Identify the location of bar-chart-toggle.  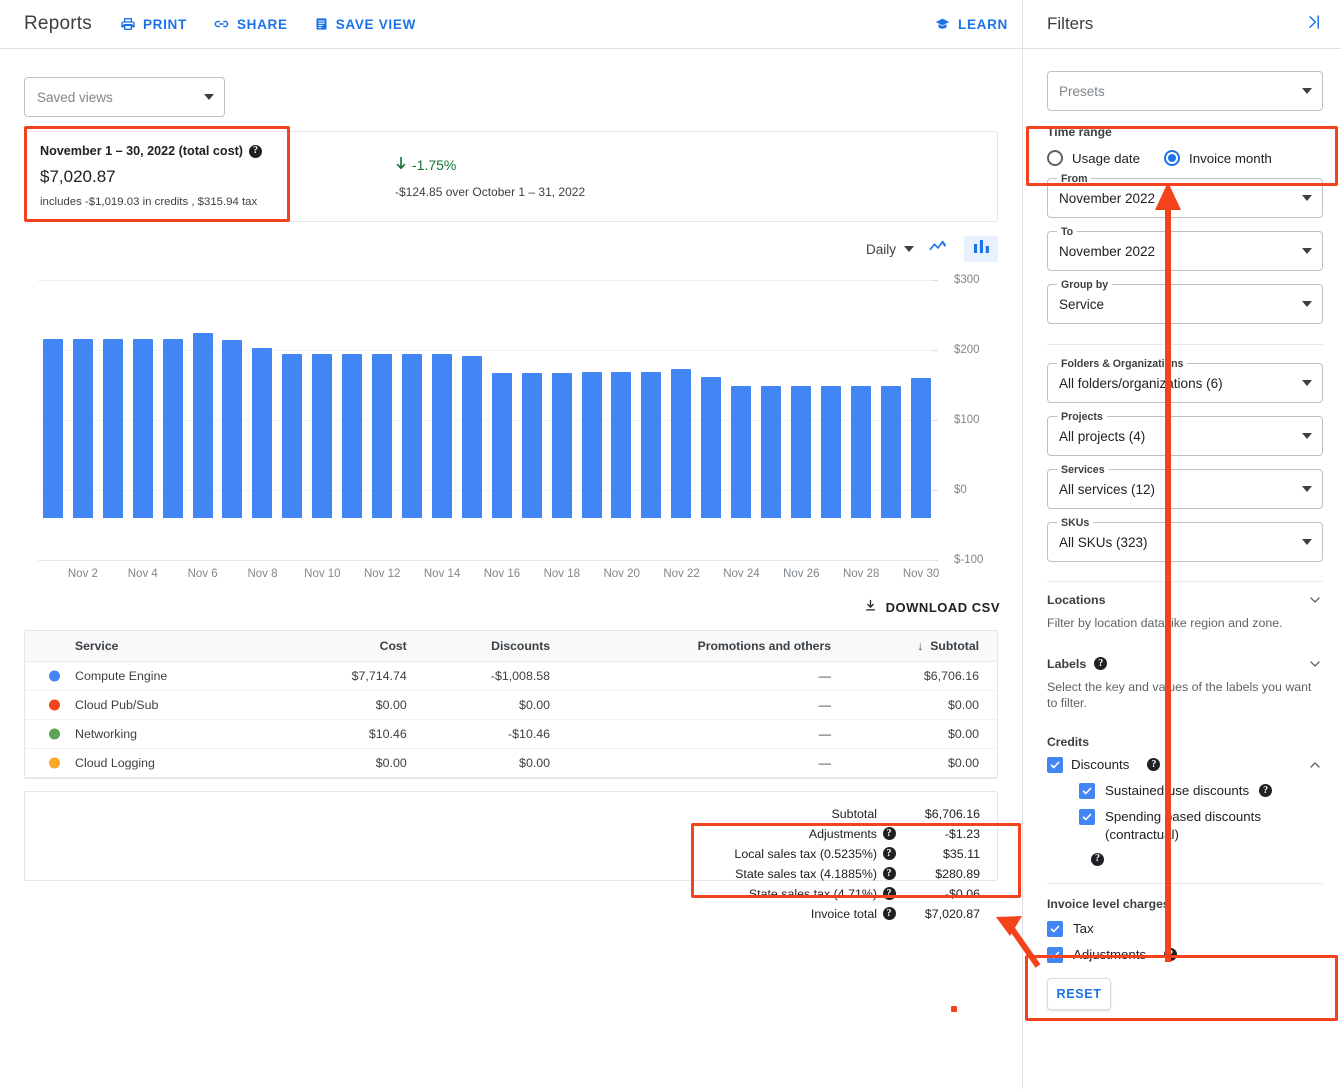
(981, 249).